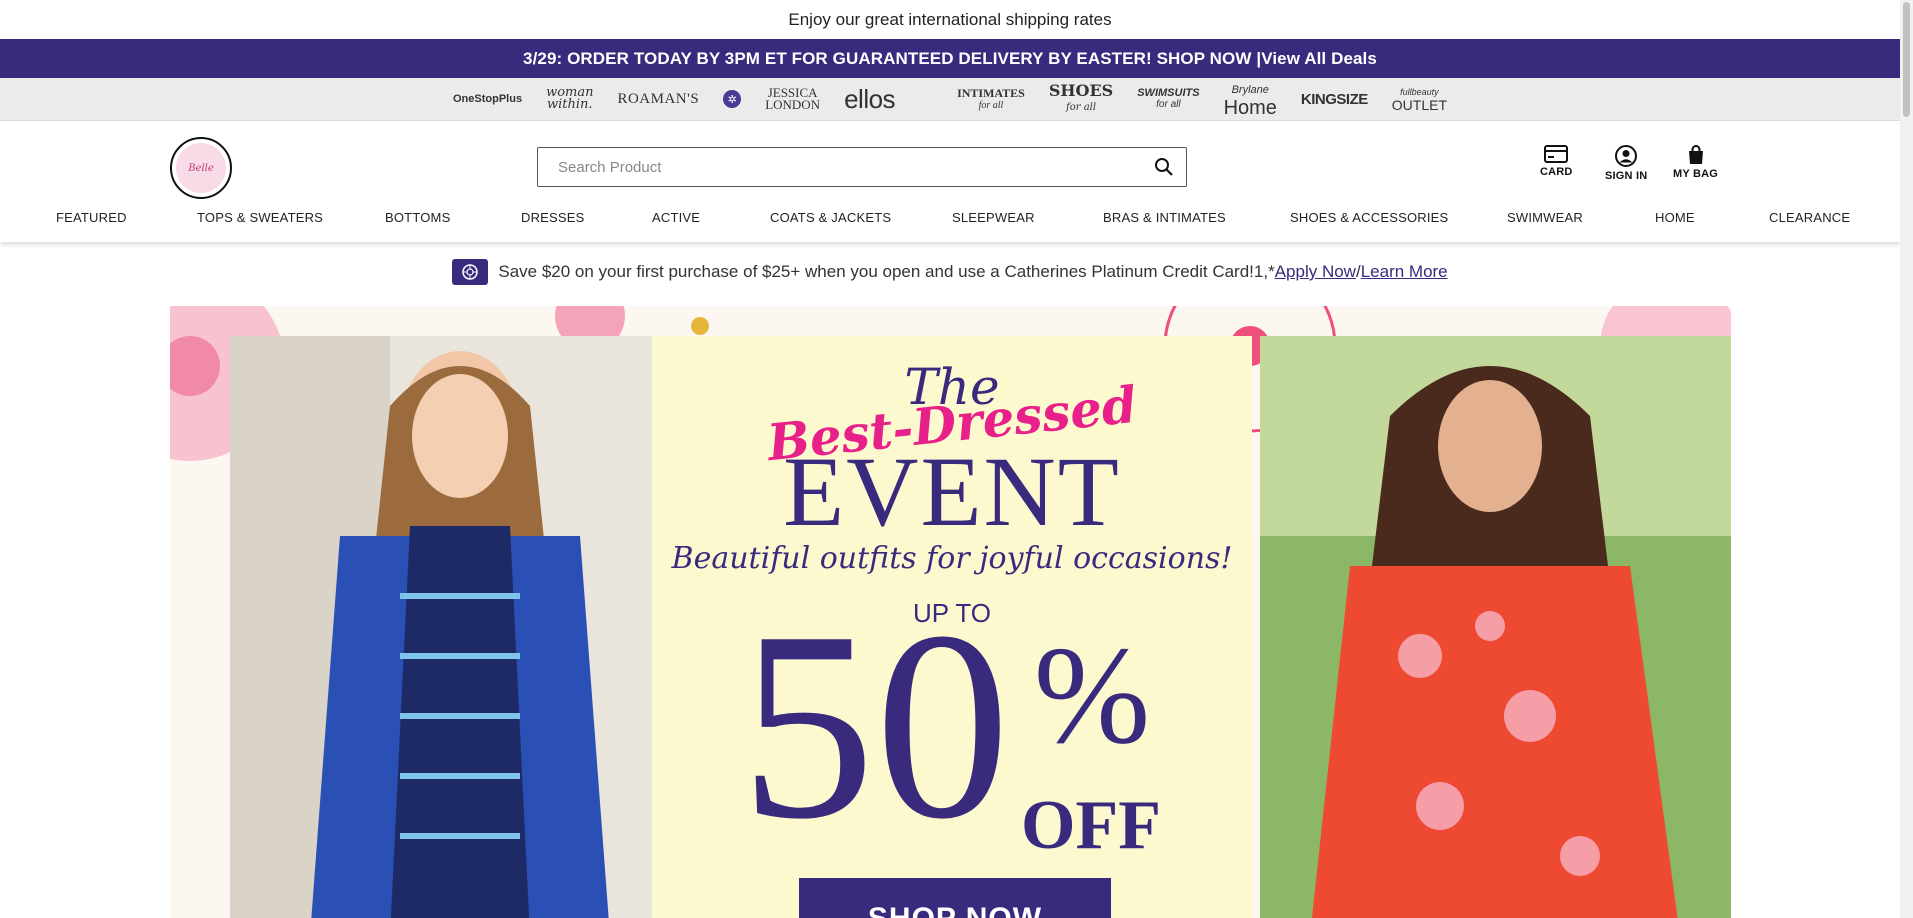 The image size is (1913, 918). What do you see at coordinates (1906, 59) in the screenshot?
I see `scrollbar-thumb` at bounding box center [1906, 59].